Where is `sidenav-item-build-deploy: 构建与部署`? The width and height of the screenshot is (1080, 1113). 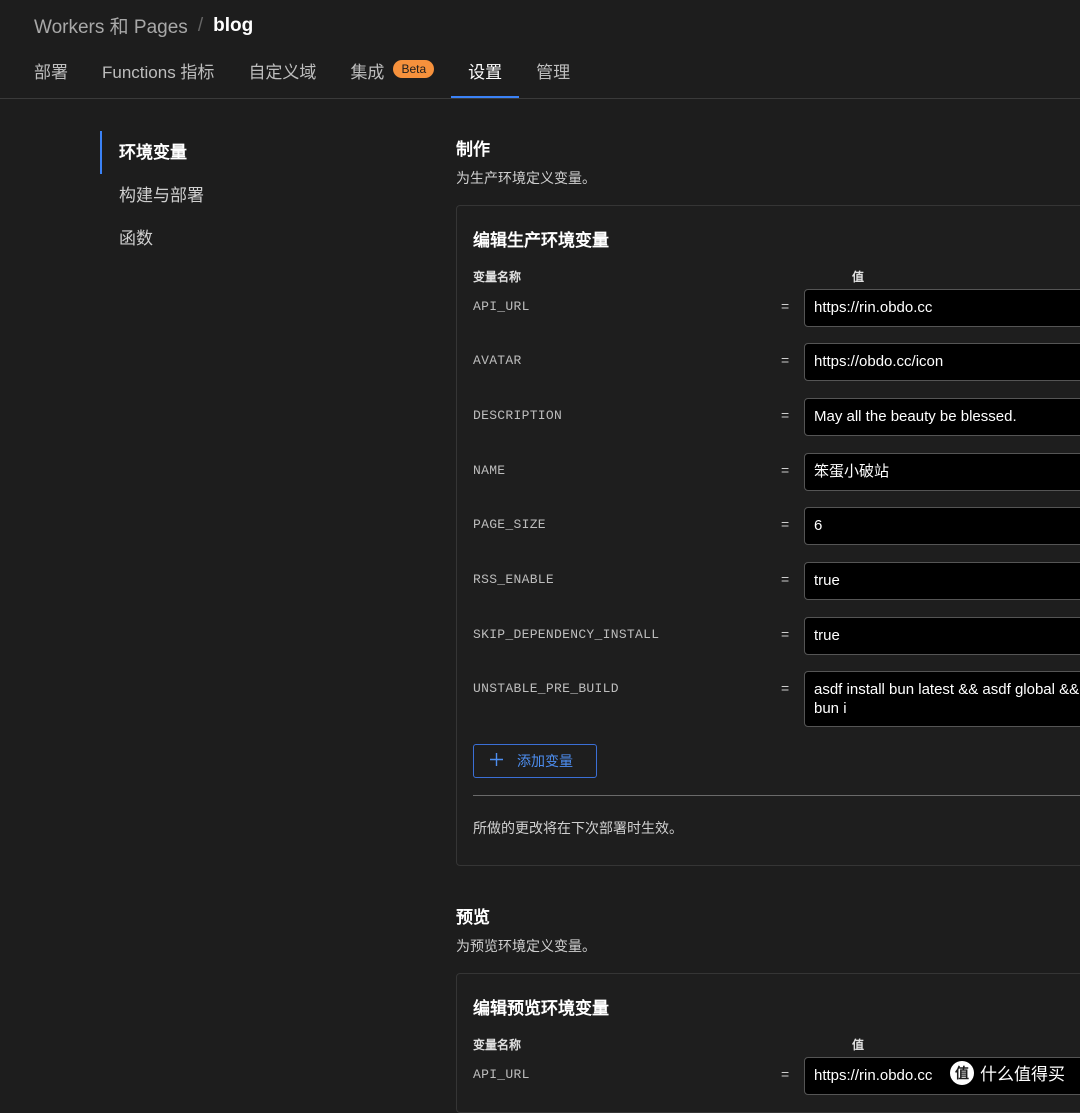 sidenav-item-build-deploy: 构建与部署 is located at coordinates (152, 195).